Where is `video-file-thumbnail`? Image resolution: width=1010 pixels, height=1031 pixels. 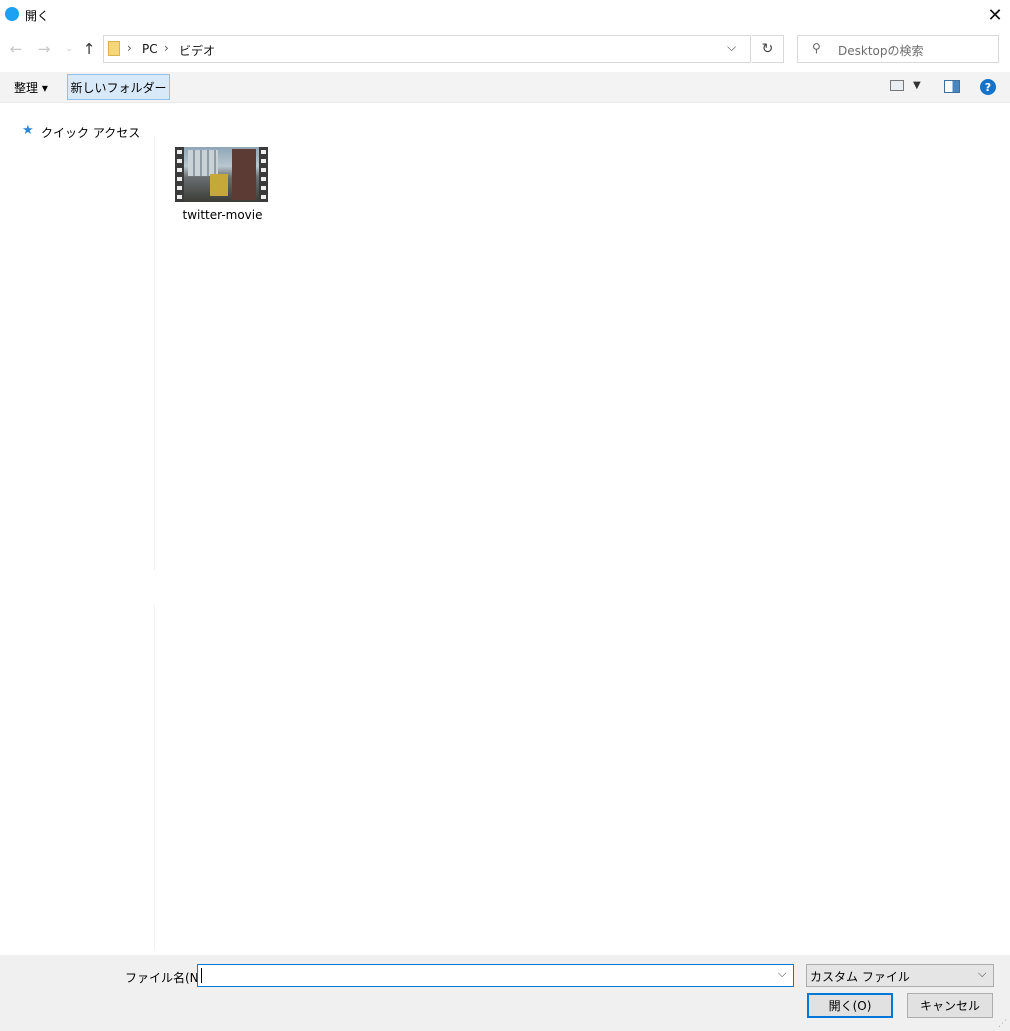 video-file-thumbnail is located at coordinates (221, 174).